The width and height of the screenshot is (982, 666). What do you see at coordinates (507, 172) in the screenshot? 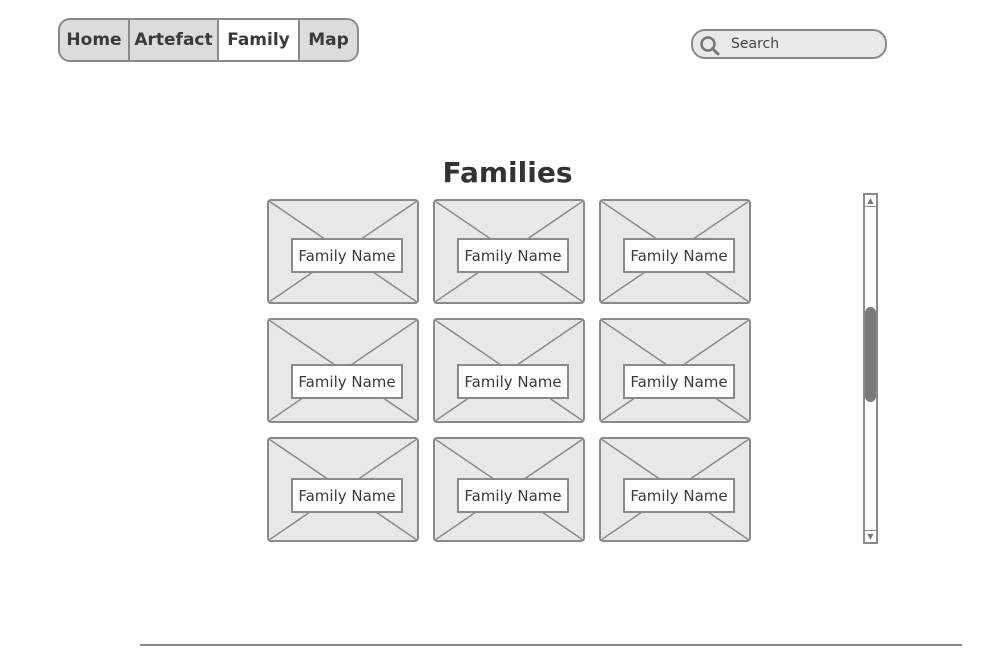
I see `page-title: Families` at bounding box center [507, 172].